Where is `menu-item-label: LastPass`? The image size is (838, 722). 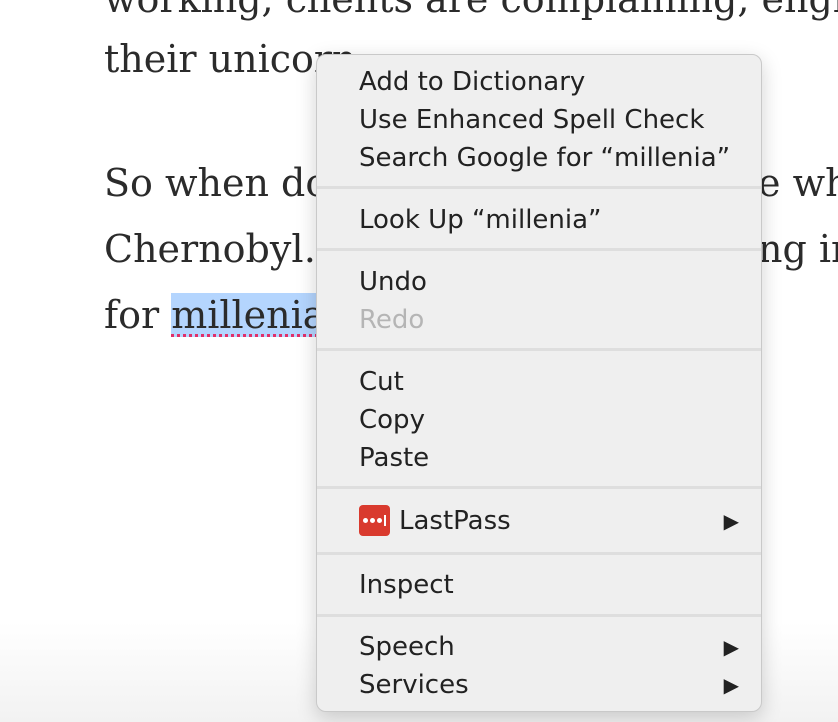
menu-item-label: LastPass is located at coordinates (455, 521).